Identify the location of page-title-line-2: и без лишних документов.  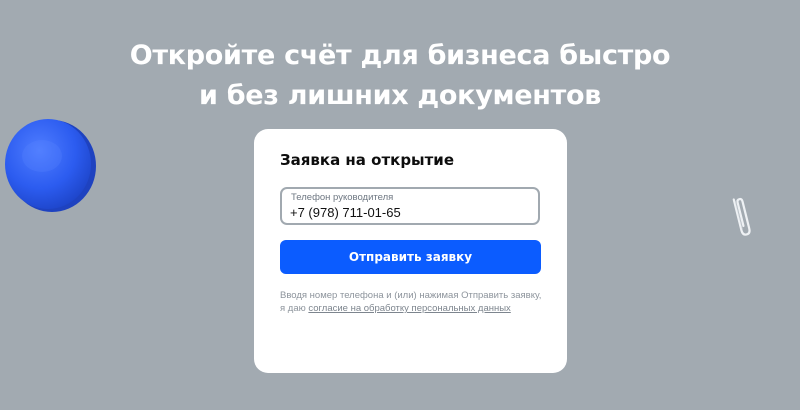
(400, 95).